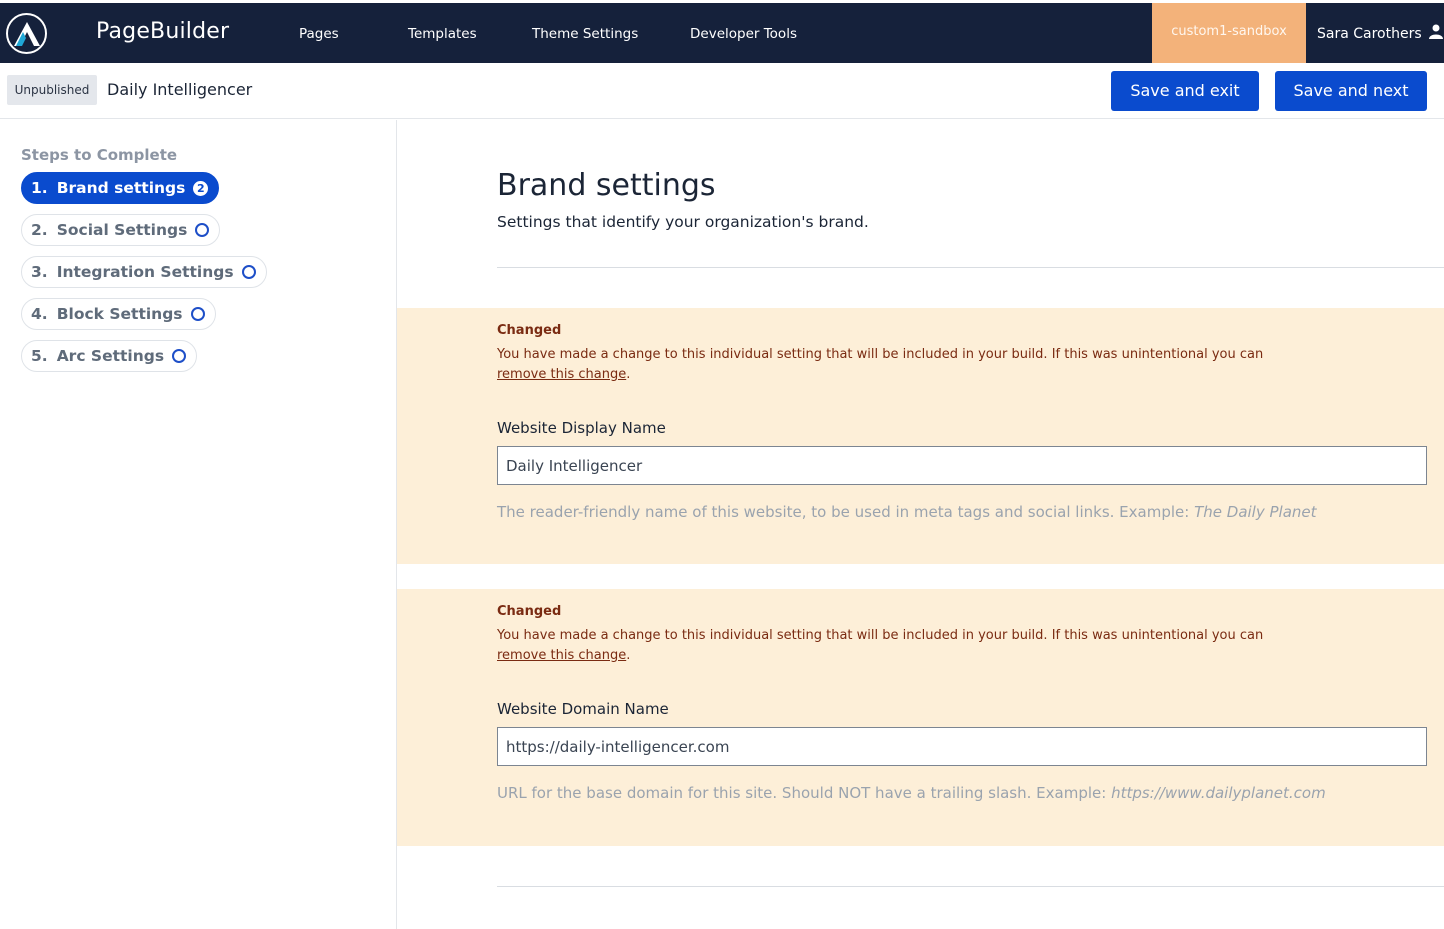 Image resolution: width=1444 pixels, height=929 pixels. I want to click on step-label: Social Settings, so click(122, 230).